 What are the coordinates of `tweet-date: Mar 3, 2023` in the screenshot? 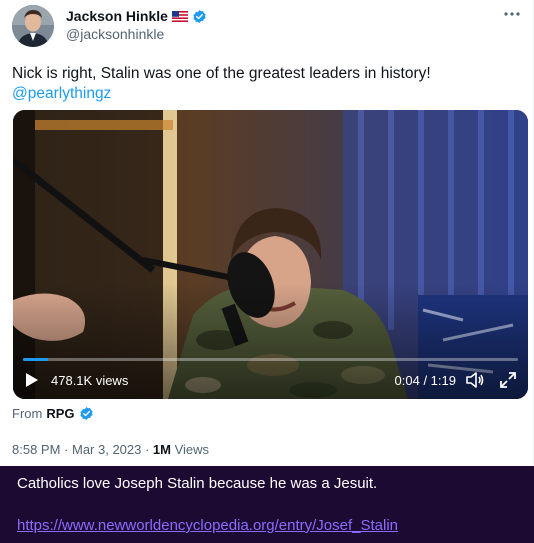 It's located at (106, 449).